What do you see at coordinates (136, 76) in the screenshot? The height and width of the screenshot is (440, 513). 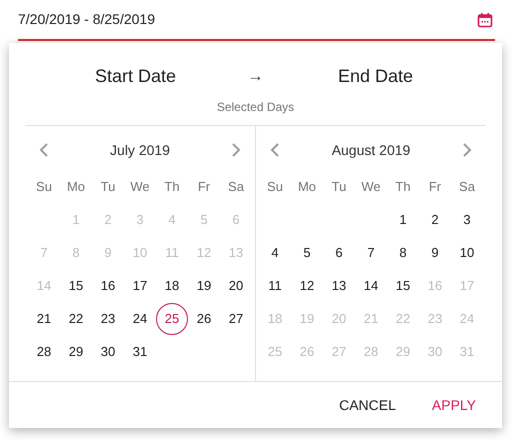 I see `start-date-label: Start Date` at bounding box center [136, 76].